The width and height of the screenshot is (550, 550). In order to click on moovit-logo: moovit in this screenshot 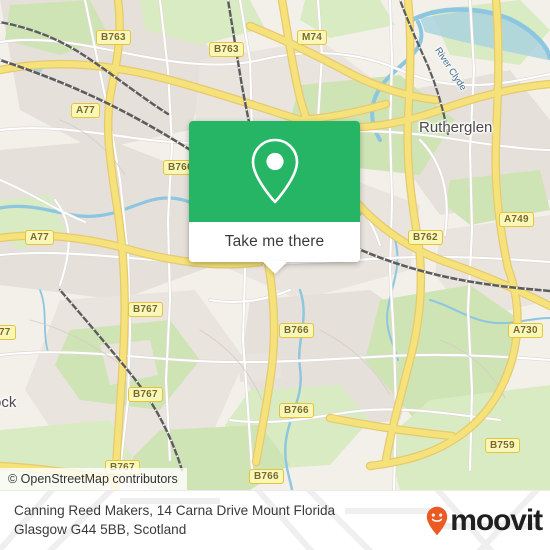, I will do `click(484, 520)`.